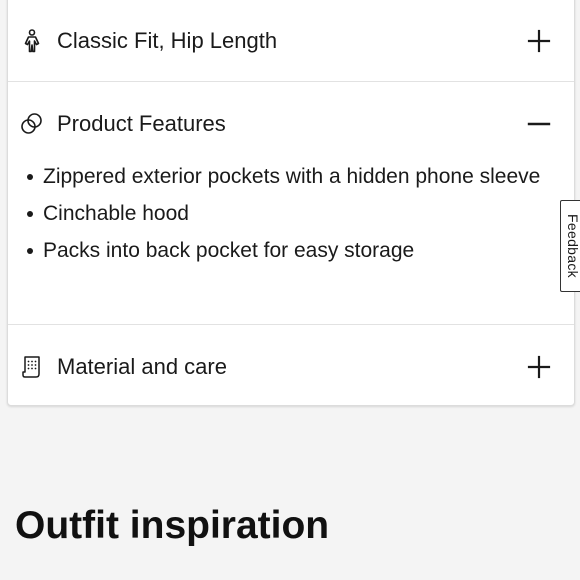 The image size is (580, 580). I want to click on accordion-header-material: Material and care, so click(291, 367).